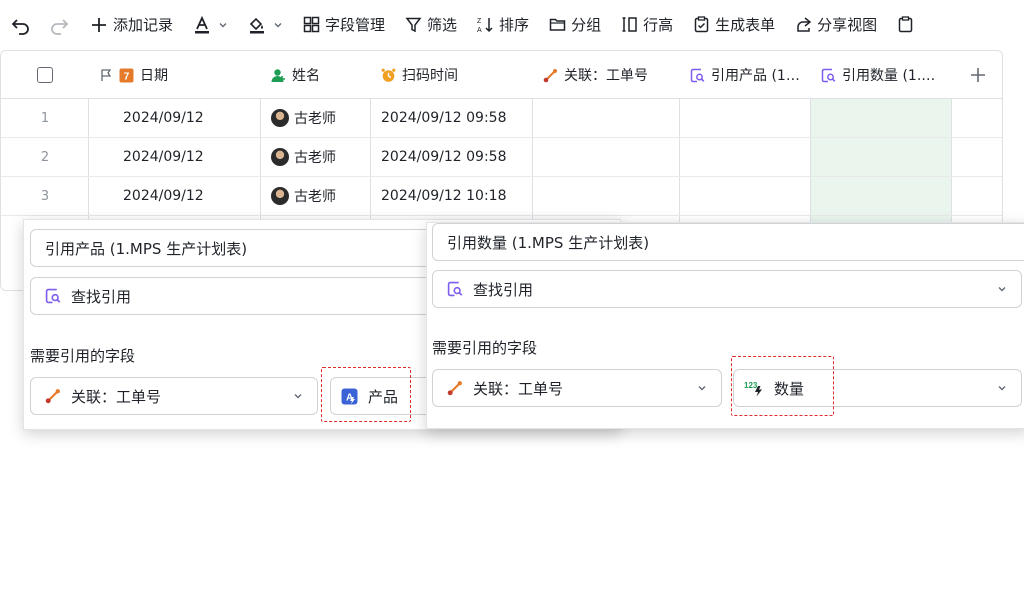  What do you see at coordinates (485, 25) in the screenshot?
I see `sort-icon: ZA` at bounding box center [485, 25].